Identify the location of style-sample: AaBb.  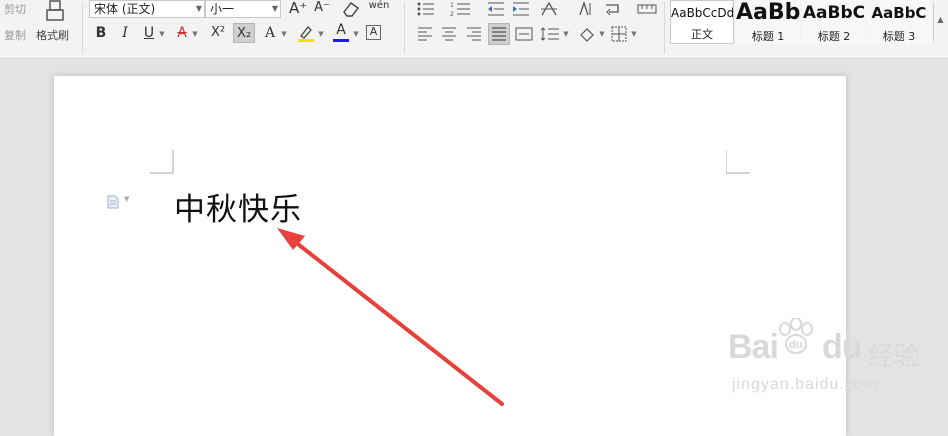
(768, 12).